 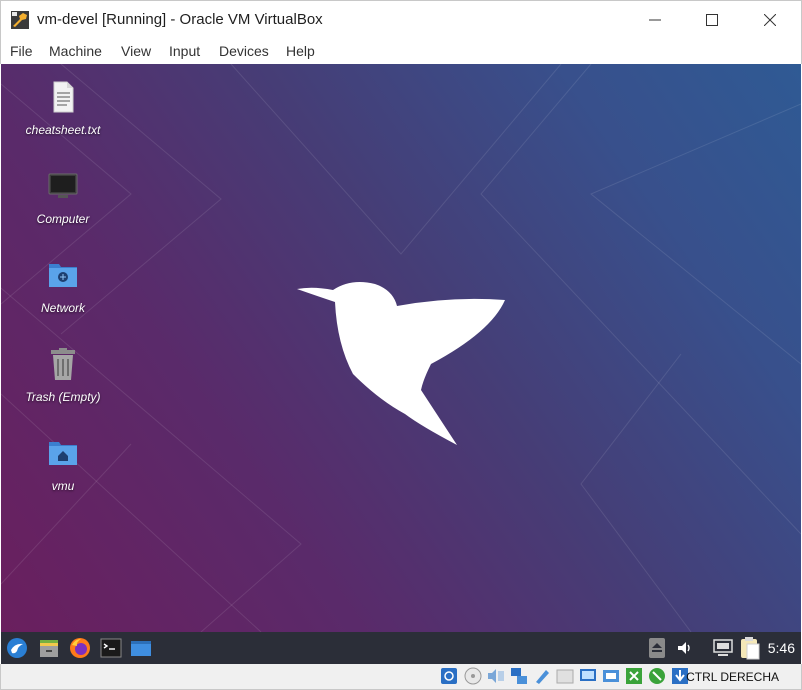 I want to click on desktop-icon-network: Network, so click(x=63, y=286).